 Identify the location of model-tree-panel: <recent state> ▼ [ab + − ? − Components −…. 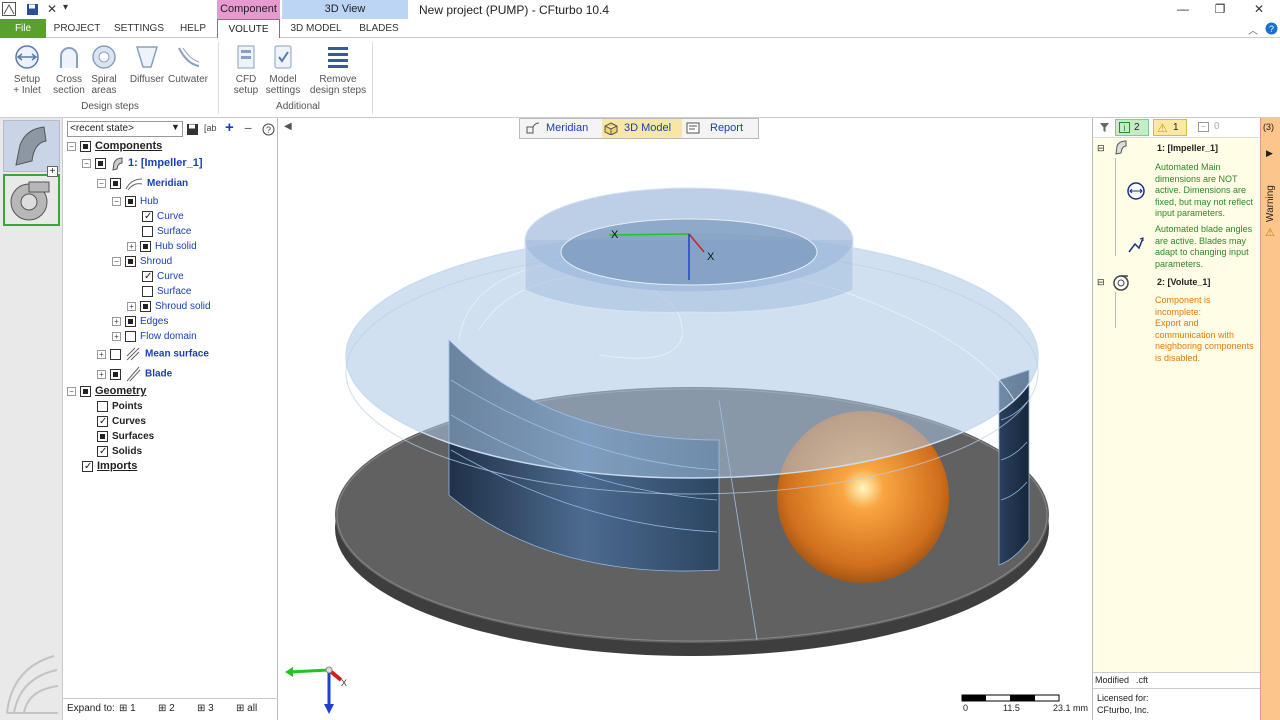
(170, 419).